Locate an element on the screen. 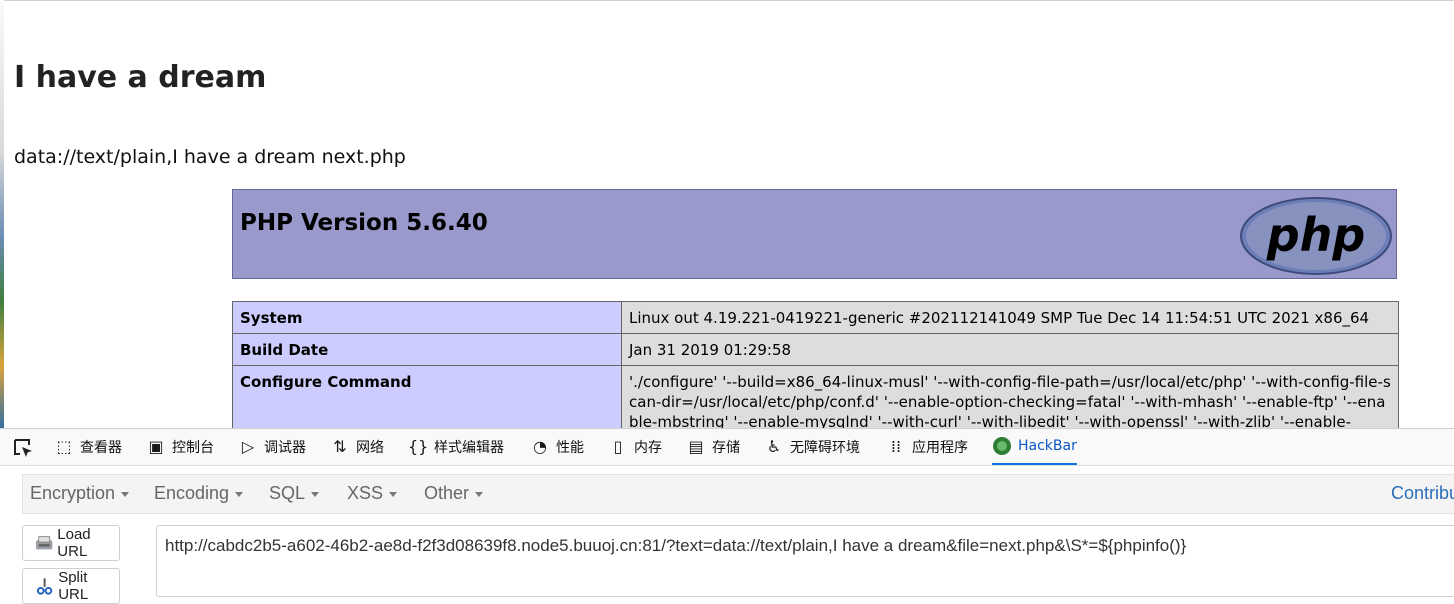 This screenshot has width=1454, height=604. console-icon: ▣ is located at coordinates (156, 446).